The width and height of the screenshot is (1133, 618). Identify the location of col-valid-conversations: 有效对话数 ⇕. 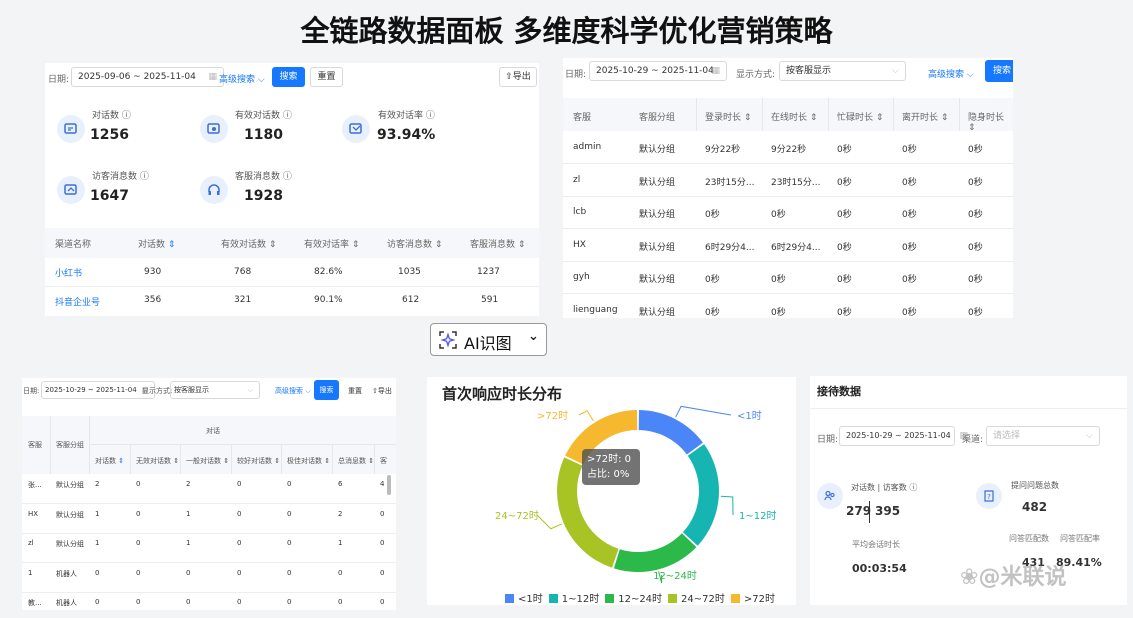
(248, 243).